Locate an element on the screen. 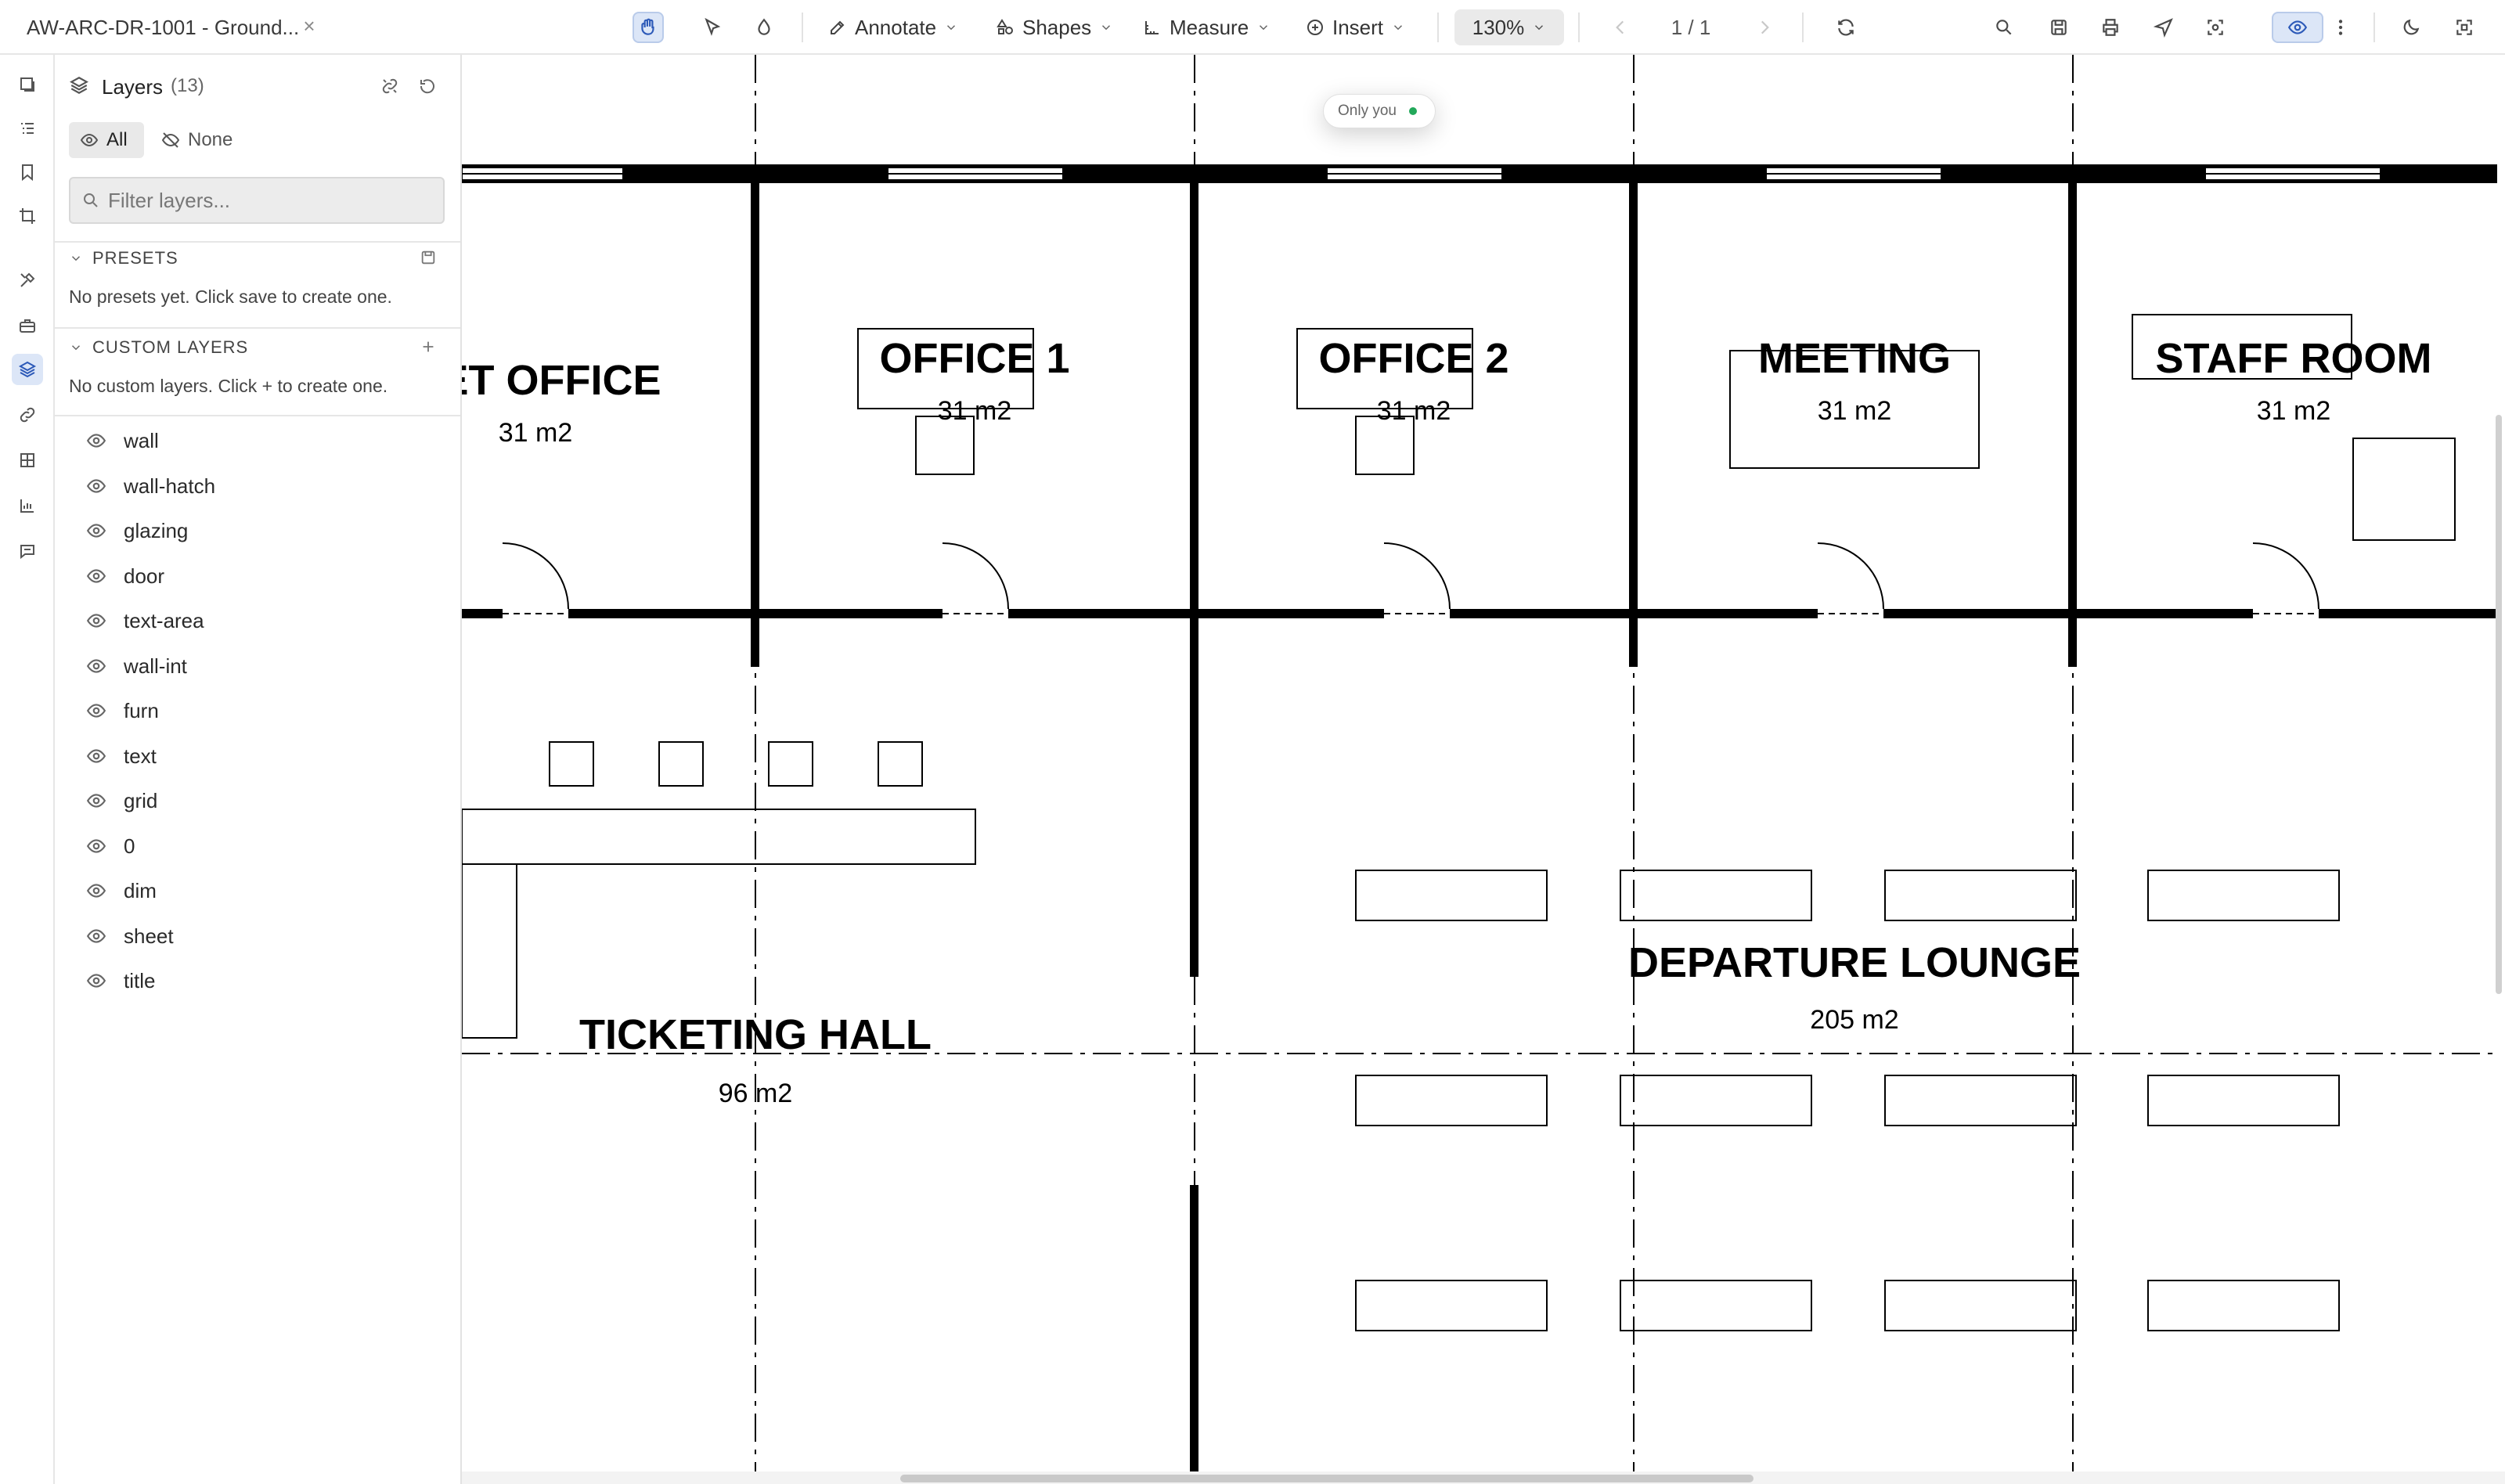  hand-icon is located at coordinates (648, 28).